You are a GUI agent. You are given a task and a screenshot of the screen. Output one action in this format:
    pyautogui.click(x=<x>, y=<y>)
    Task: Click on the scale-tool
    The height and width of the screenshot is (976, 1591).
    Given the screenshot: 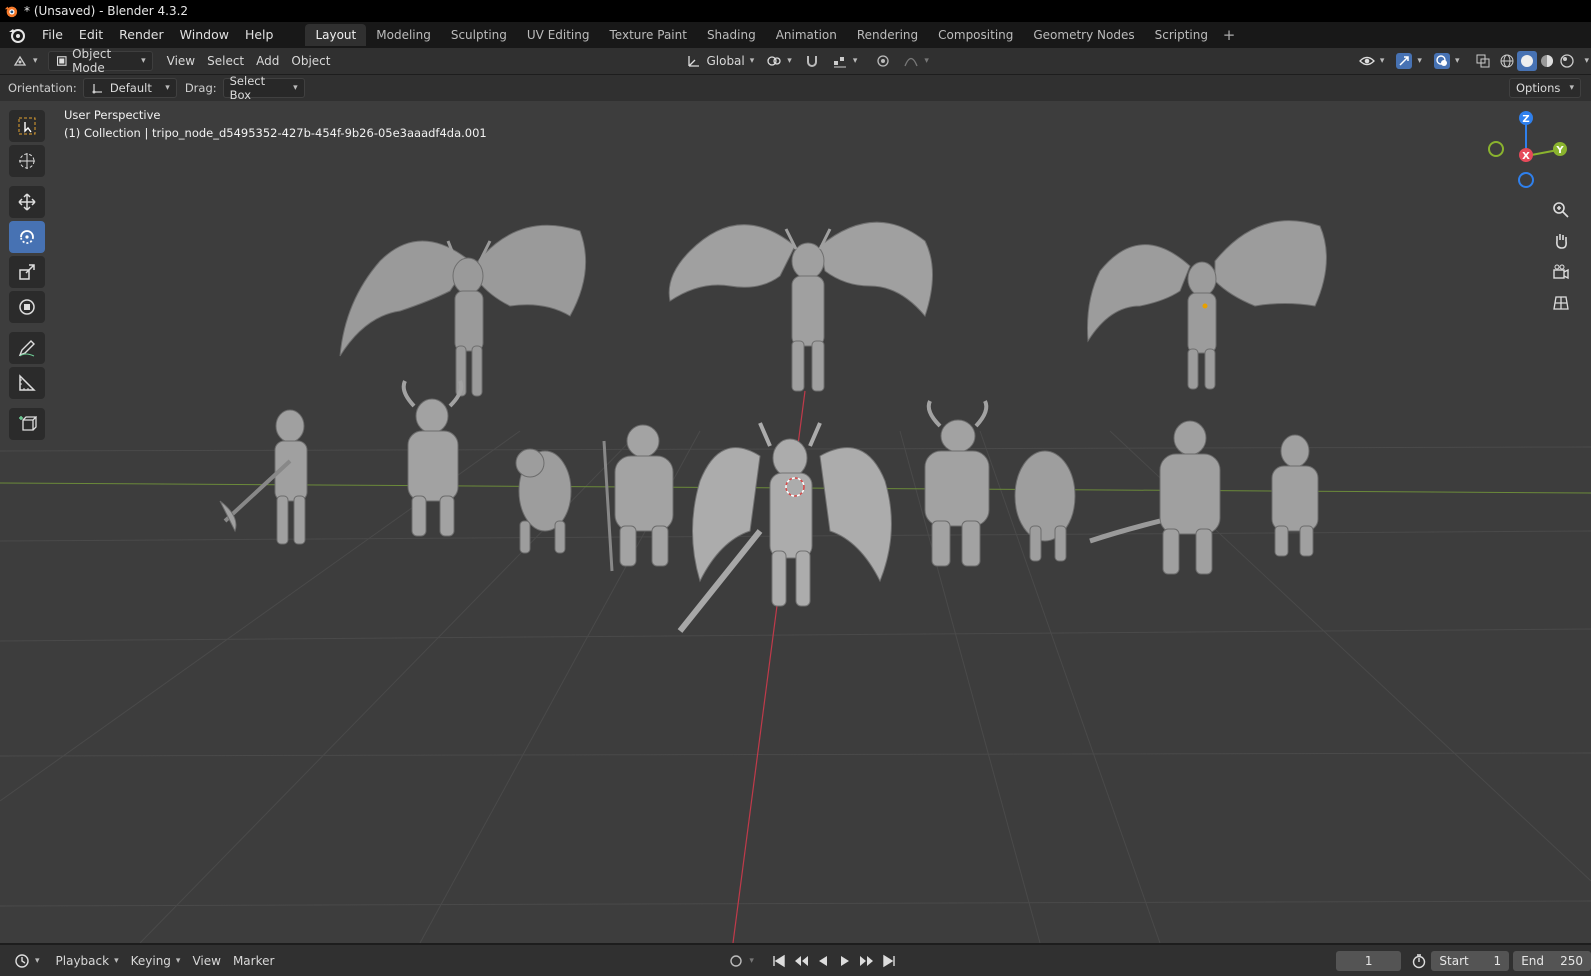 What is the action you would take?
    pyautogui.click(x=27, y=272)
    